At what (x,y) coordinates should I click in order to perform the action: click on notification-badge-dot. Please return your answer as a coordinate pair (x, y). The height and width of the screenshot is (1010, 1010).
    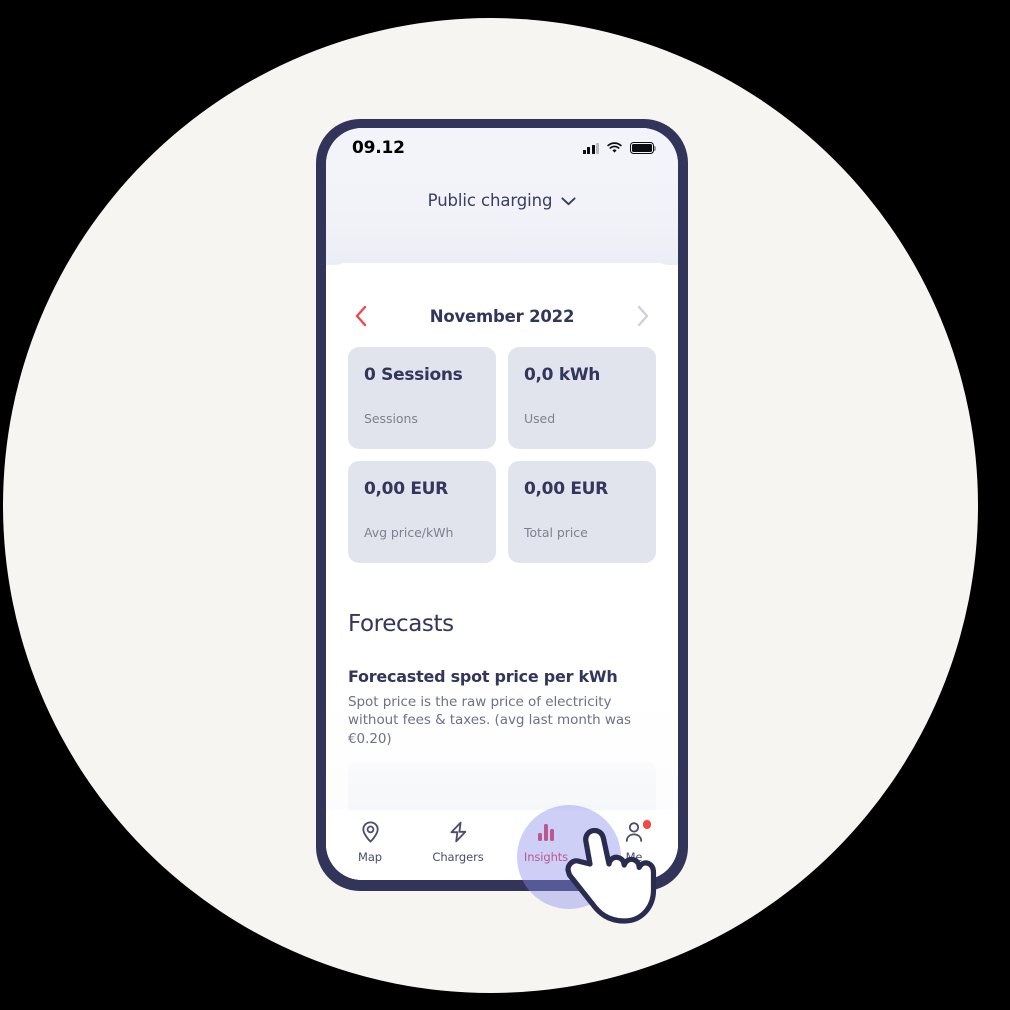
    Looking at the image, I should click on (646, 824).